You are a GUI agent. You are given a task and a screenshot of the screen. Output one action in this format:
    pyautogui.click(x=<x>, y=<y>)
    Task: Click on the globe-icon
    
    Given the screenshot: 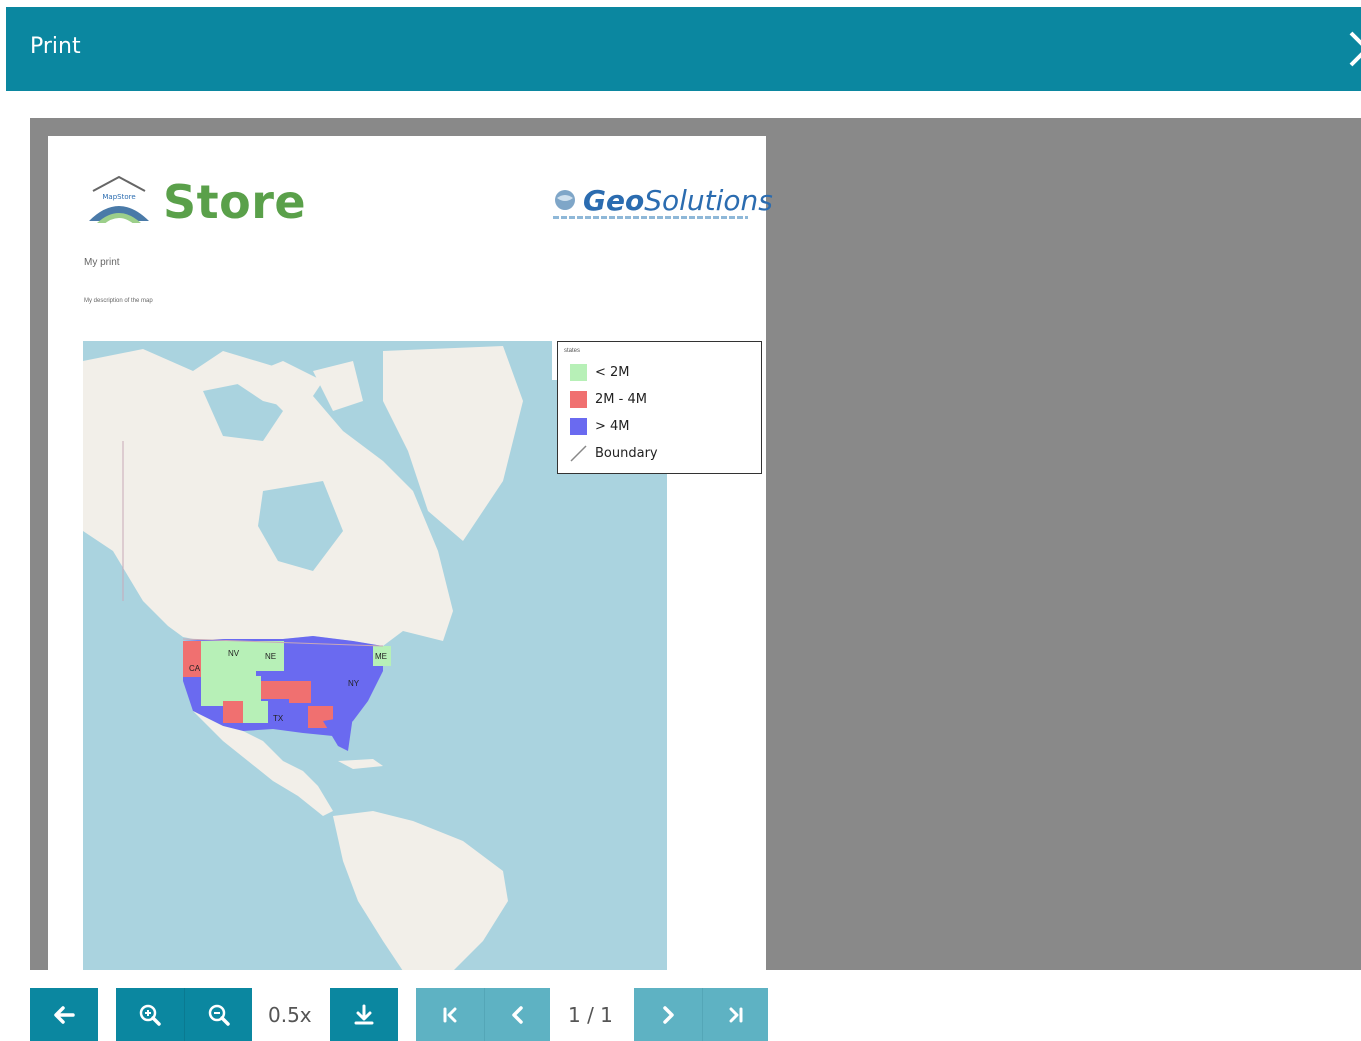 What is the action you would take?
    pyautogui.click(x=565, y=200)
    